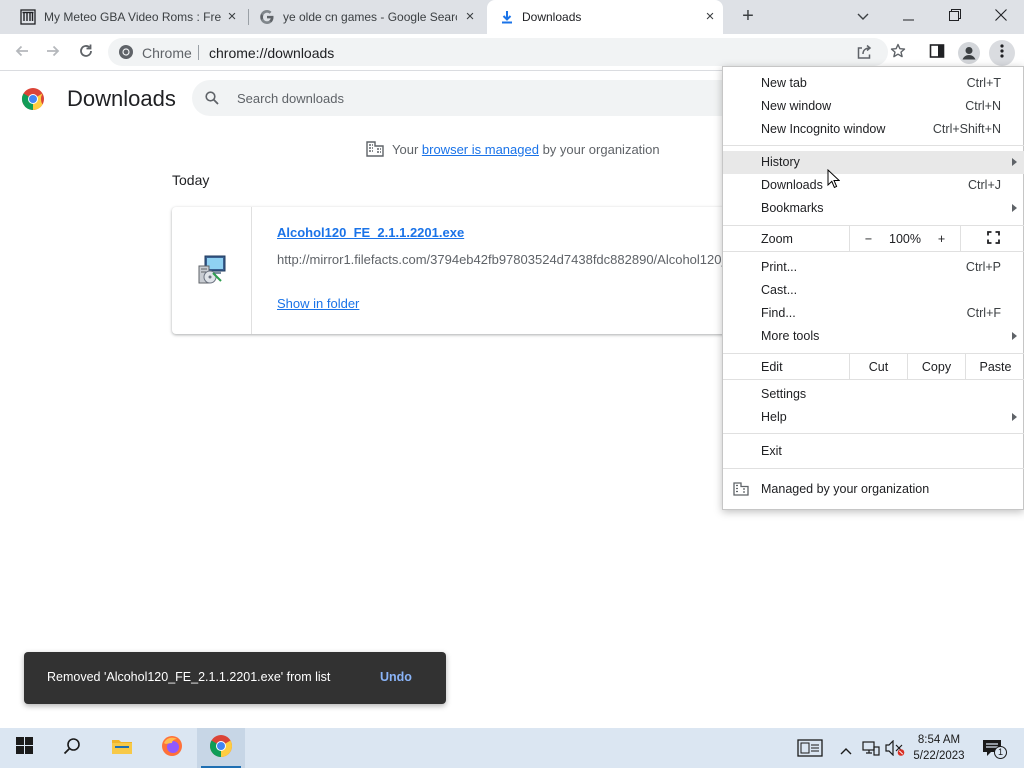  I want to click on menu-item-shortcut: Ctrl+N, so click(983, 106).